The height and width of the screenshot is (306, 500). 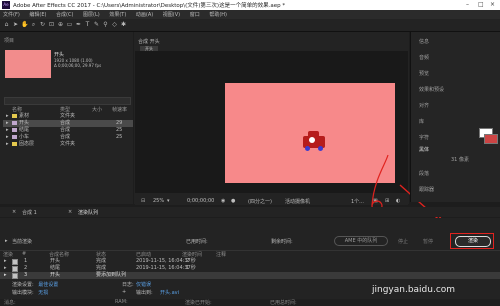 What do you see at coordinates (424, 57) in the screenshot?
I see `panel-audio: 音频` at bounding box center [424, 57].